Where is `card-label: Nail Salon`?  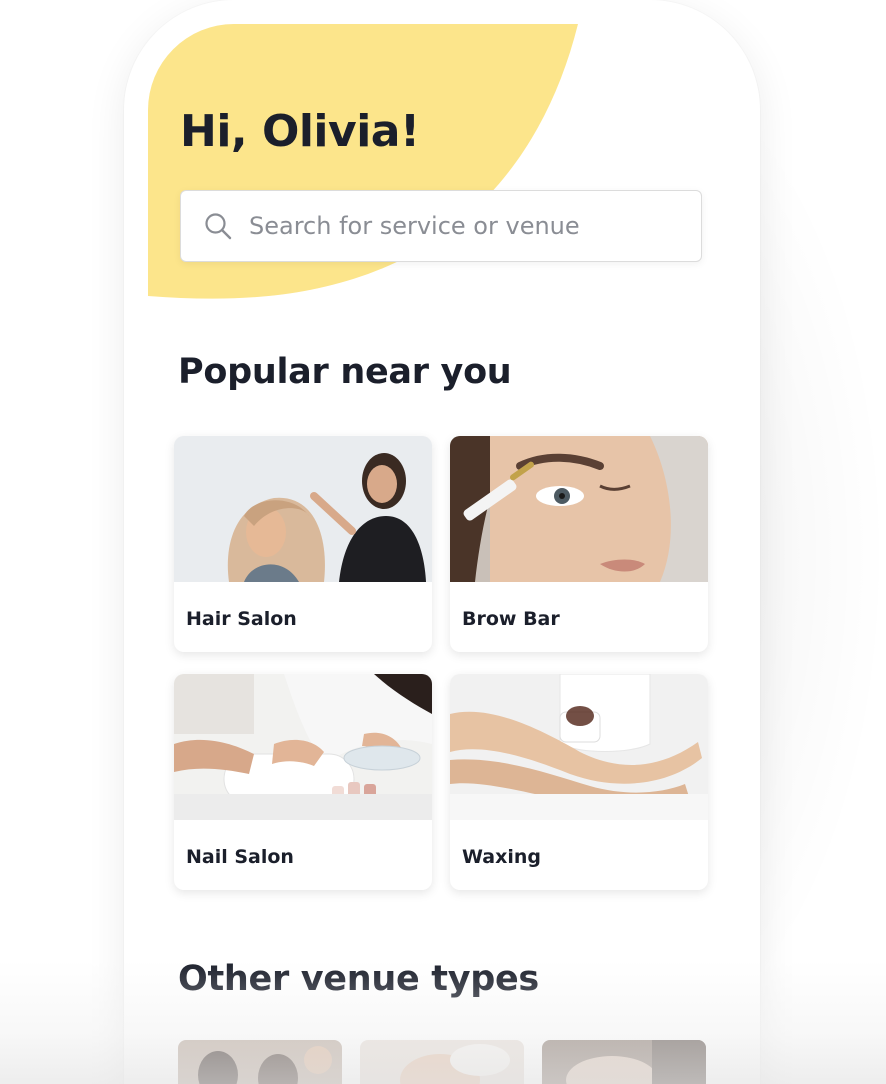
card-label: Nail Salon is located at coordinates (240, 857).